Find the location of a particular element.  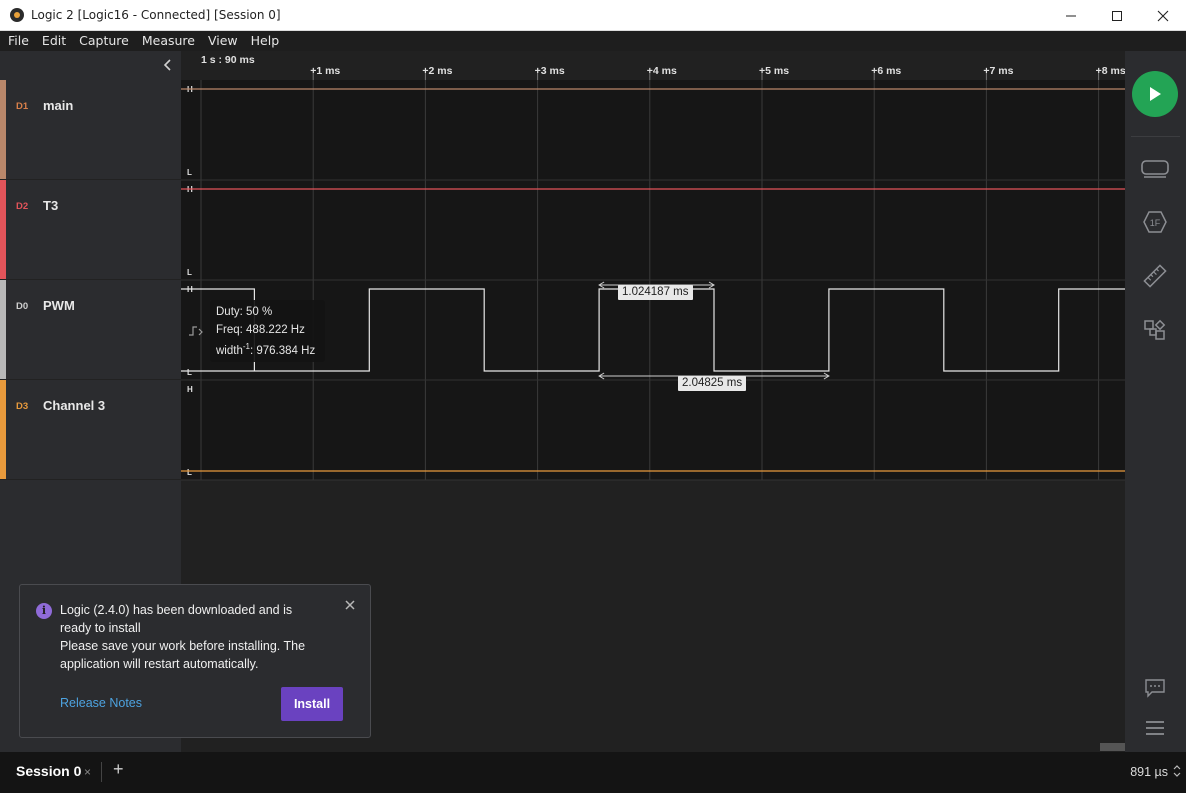

svg-text: 1F is located at coordinates (1155, 223).